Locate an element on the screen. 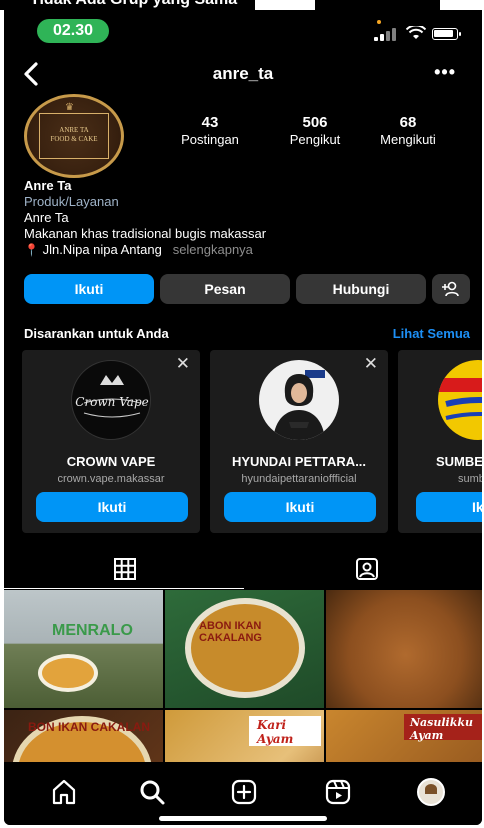 The width and height of the screenshot is (484, 828). profile-header: anre_ta ••• is located at coordinates (243, 74).